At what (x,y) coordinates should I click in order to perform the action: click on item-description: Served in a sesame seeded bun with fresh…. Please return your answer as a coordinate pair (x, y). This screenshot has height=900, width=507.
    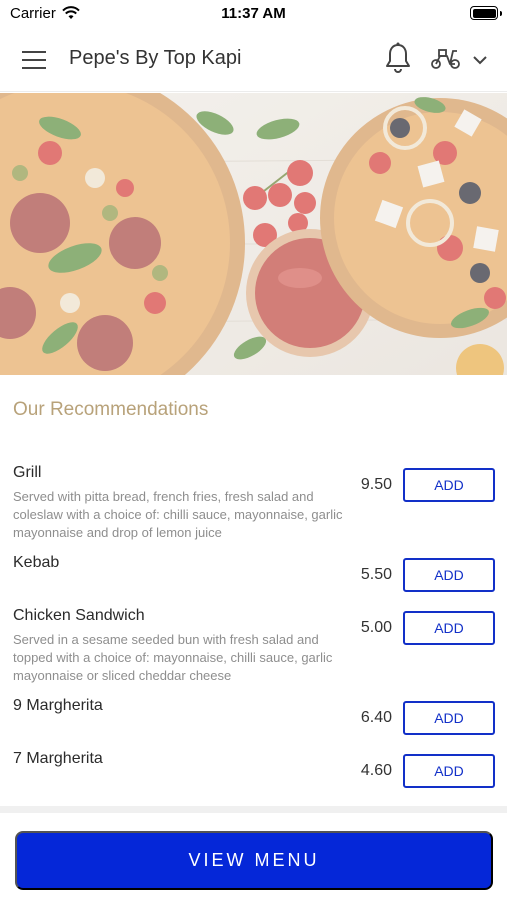
    Looking at the image, I should click on (173, 657).